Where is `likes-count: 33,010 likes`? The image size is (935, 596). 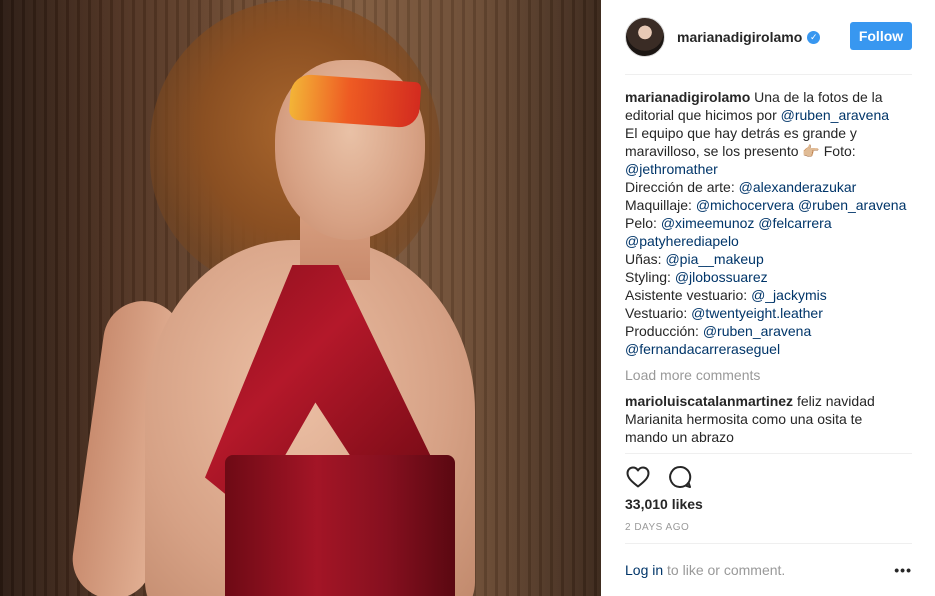
likes-count: 33,010 likes is located at coordinates (664, 504).